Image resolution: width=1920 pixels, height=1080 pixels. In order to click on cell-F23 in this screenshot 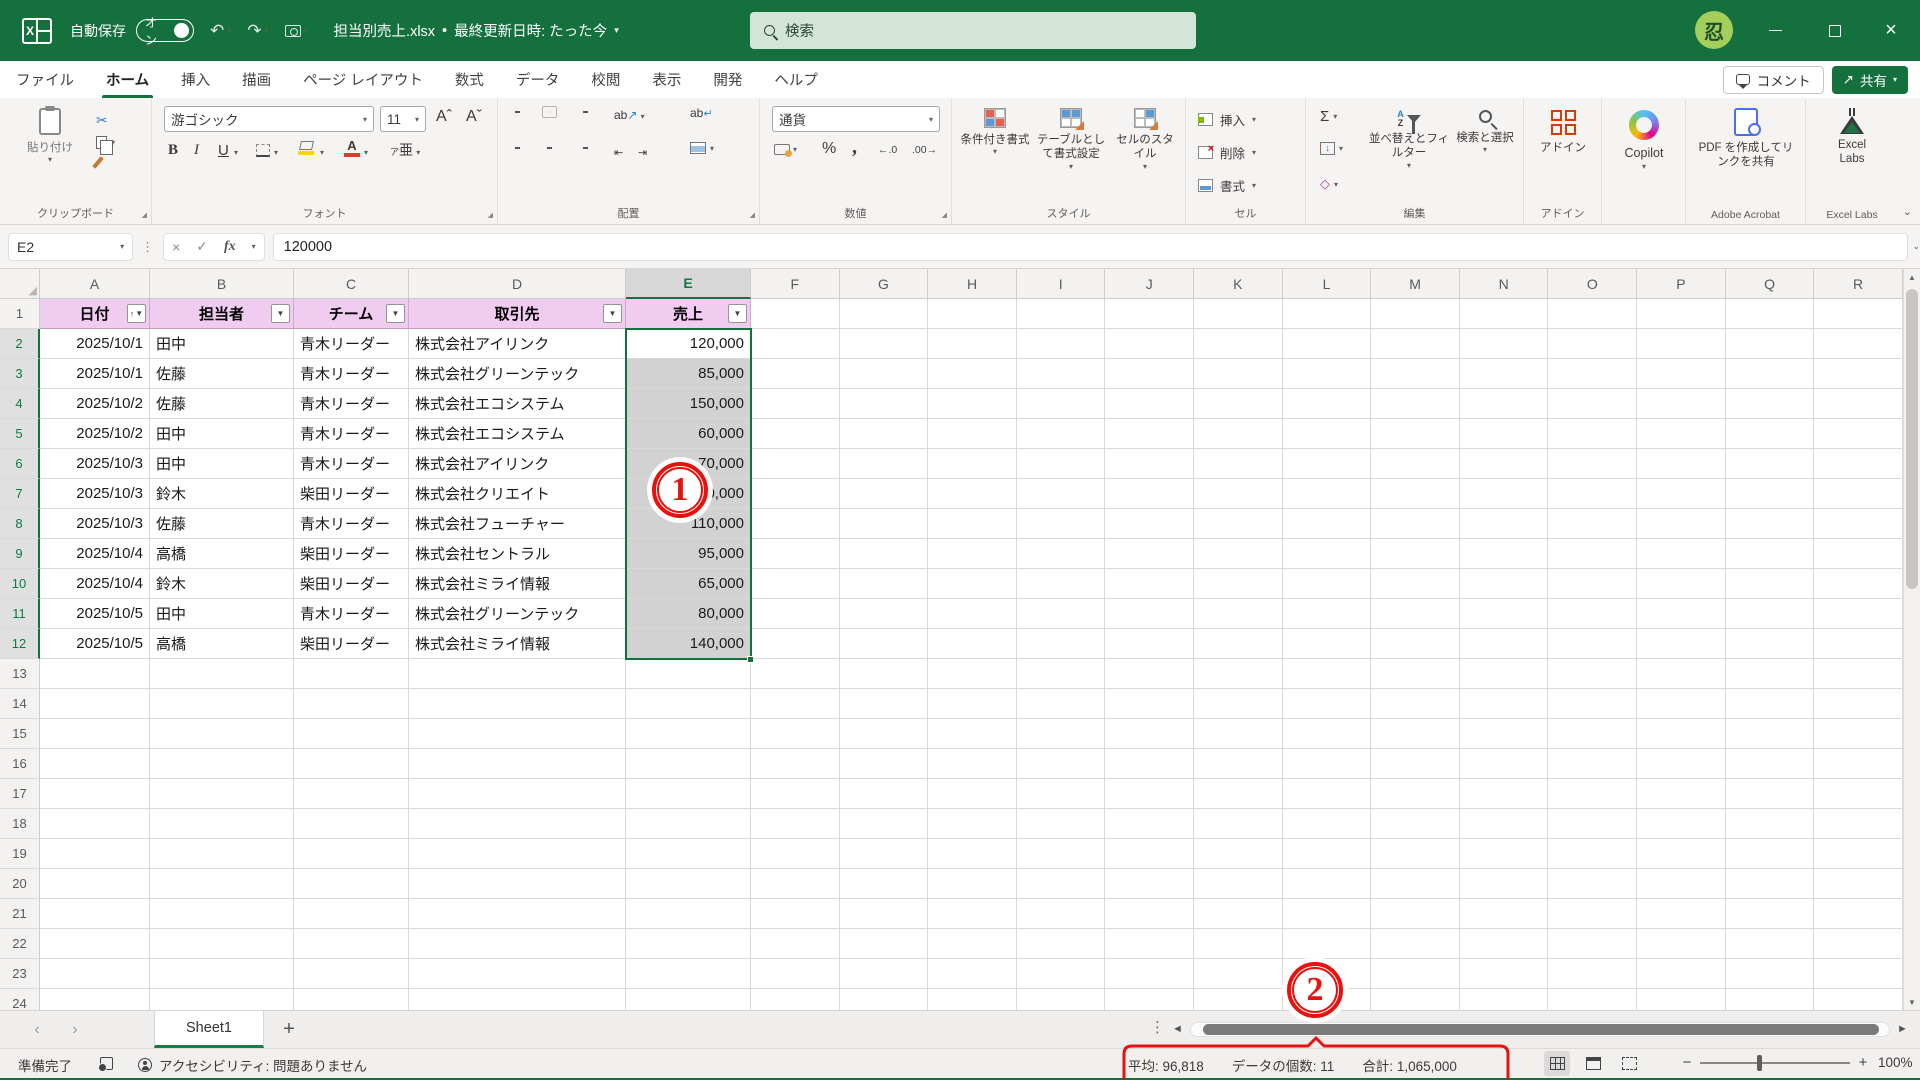, I will do `click(795, 974)`.